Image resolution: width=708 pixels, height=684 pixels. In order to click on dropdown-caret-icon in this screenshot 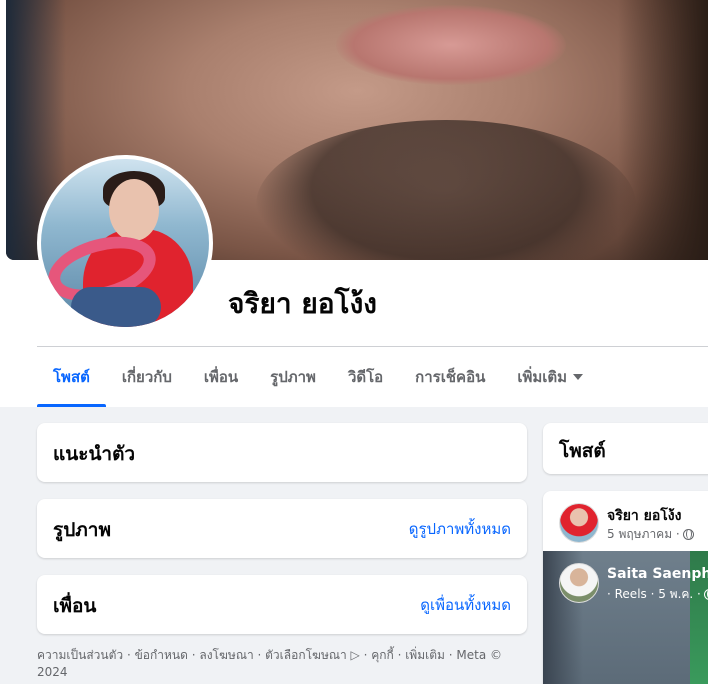, I will do `click(578, 377)`.